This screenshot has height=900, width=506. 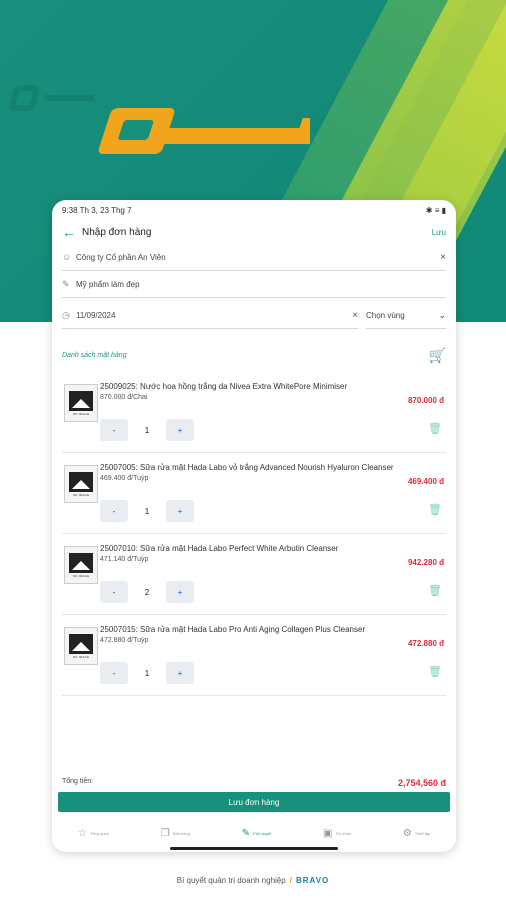 I want to click on app-bar: ← Nhập đơn hàng Lưu, so click(x=254, y=232).